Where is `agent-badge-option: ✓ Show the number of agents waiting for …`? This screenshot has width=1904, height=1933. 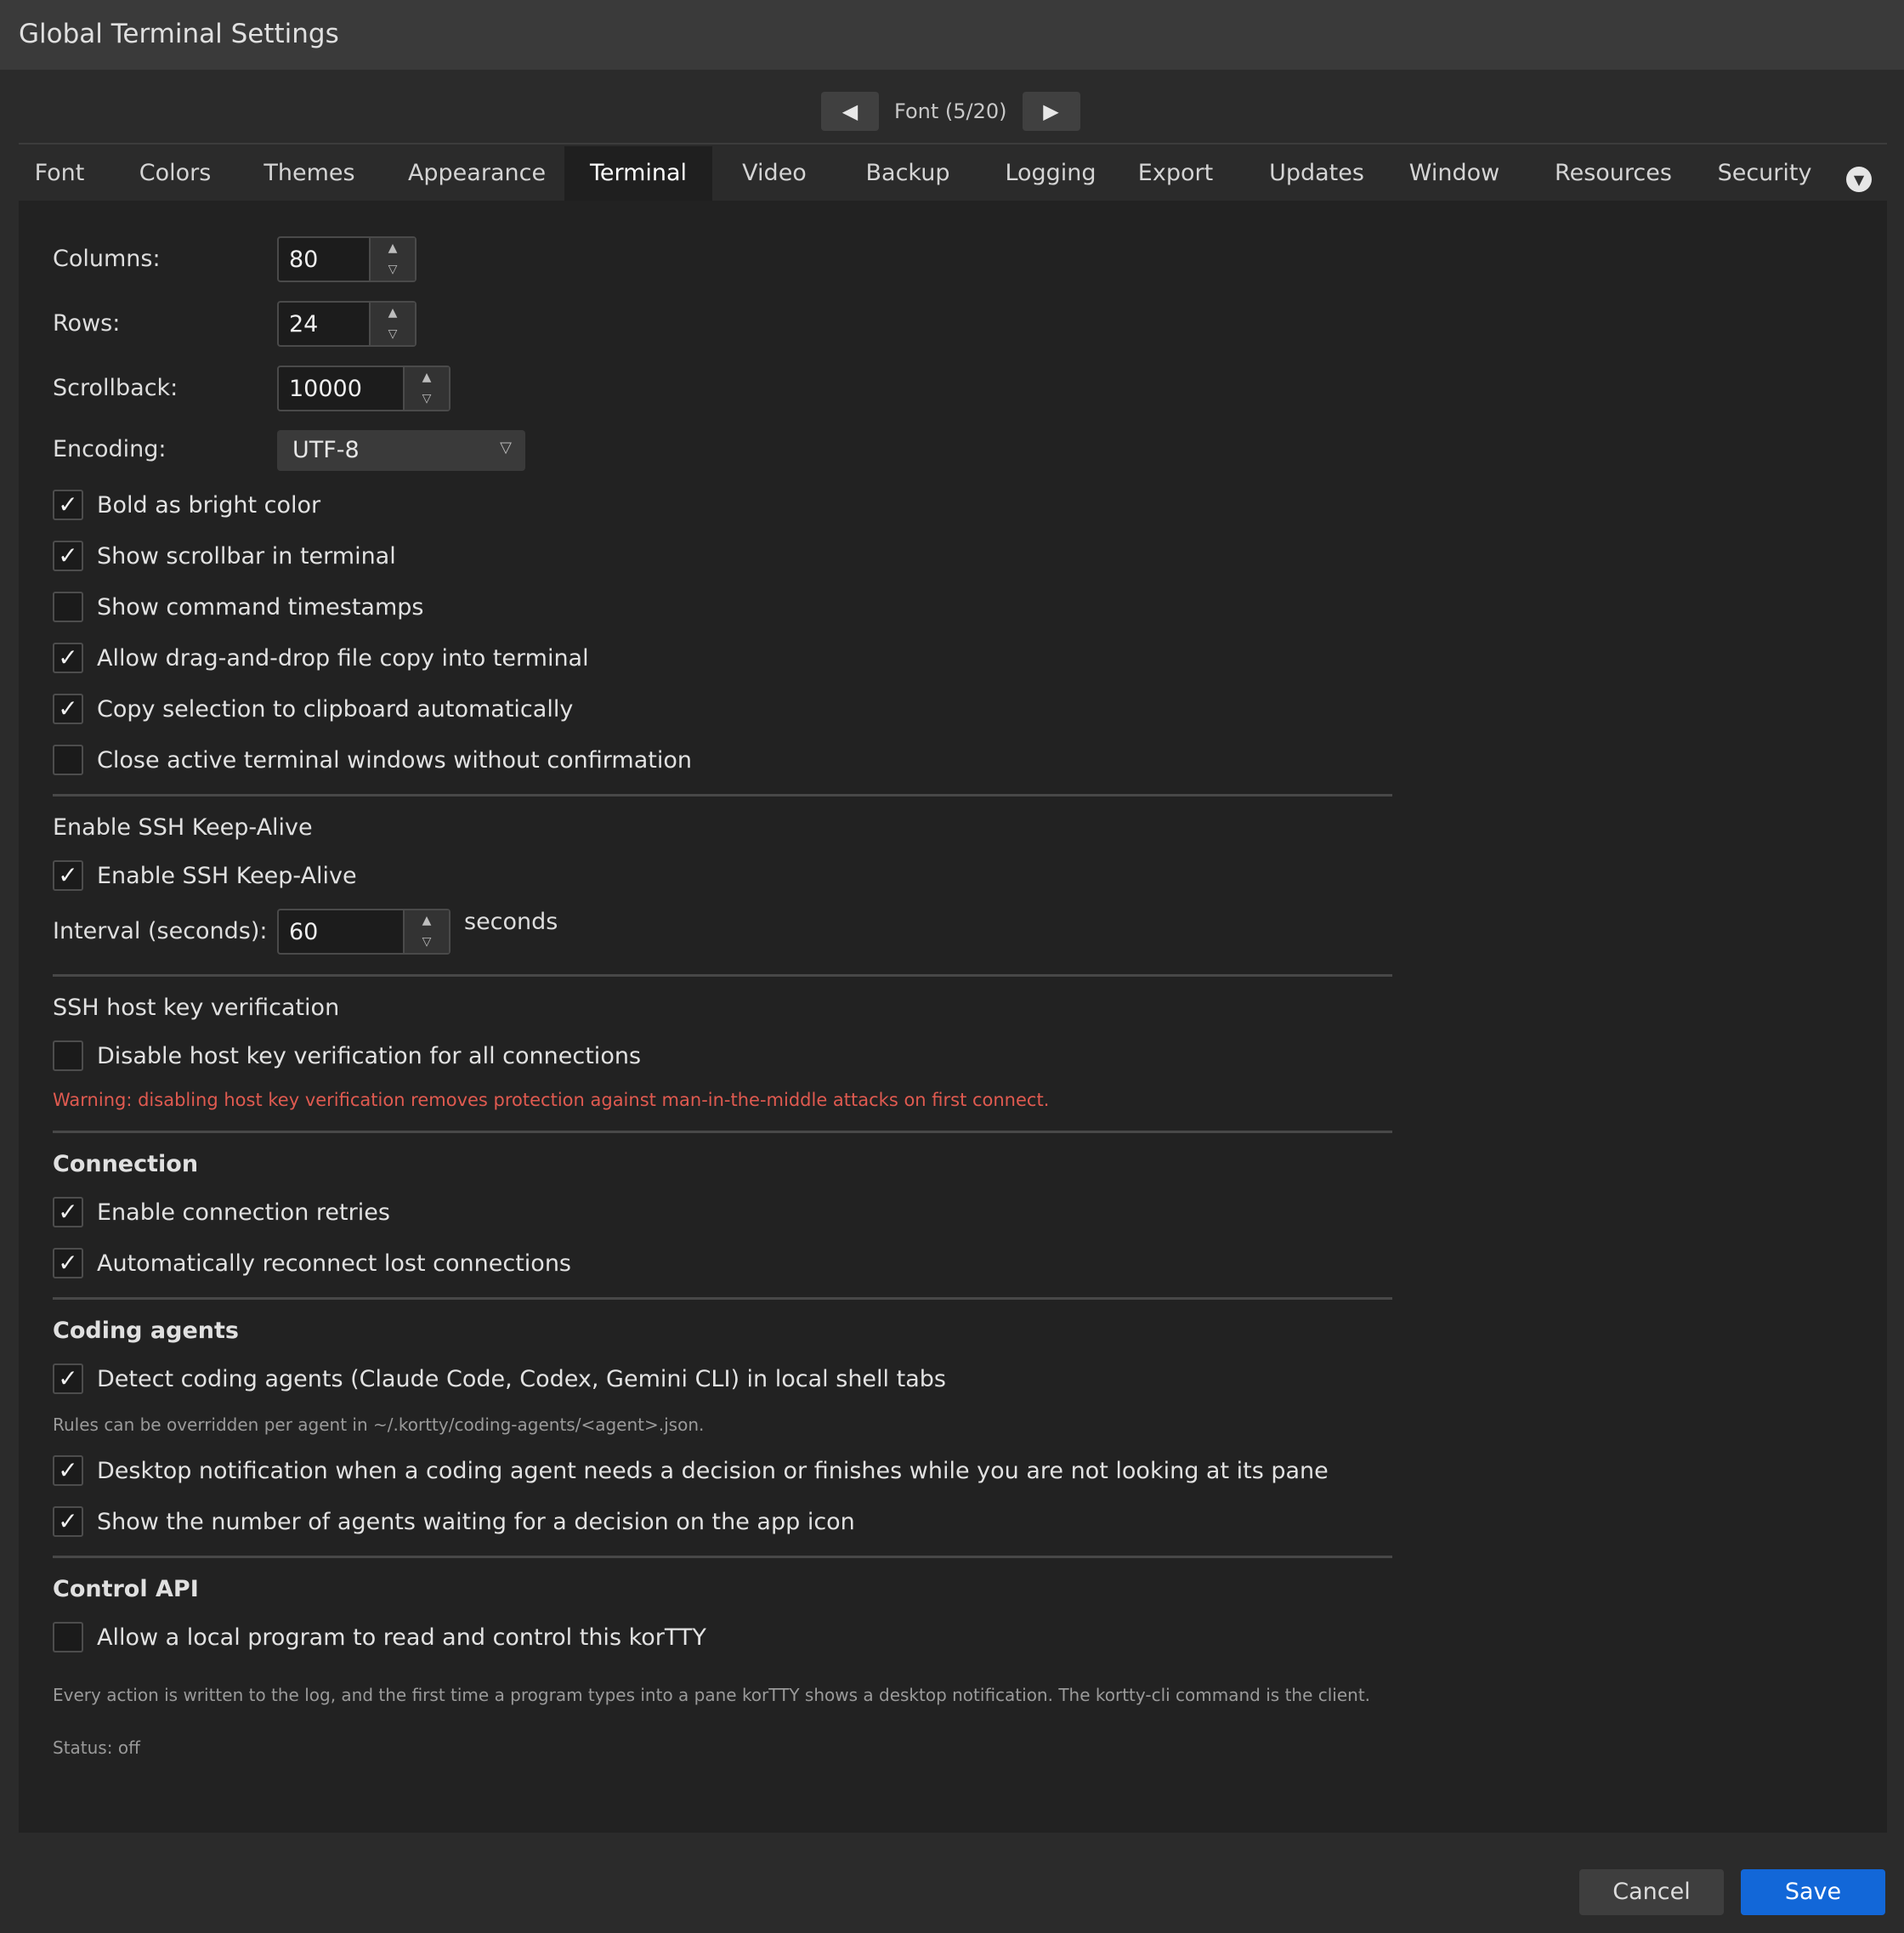
agent-badge-option: ✓ Show the number of agents waiting for … is located at coordinates (454, 1522).